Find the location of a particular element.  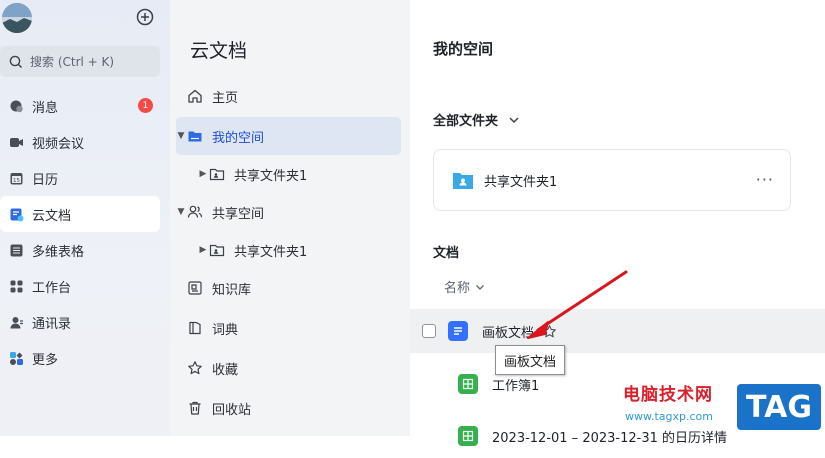

watermark-url: www.tagxp.com is located at coordinates (669, 416).